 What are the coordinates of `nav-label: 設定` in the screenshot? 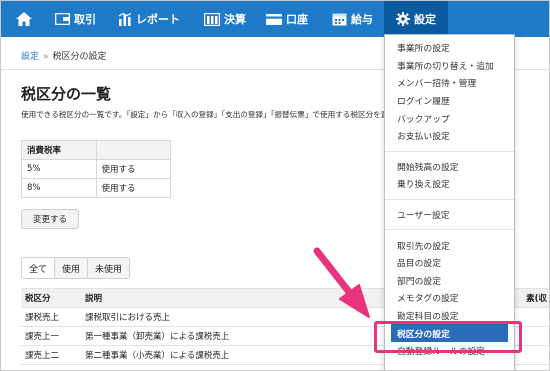 It's located at (425, 19).